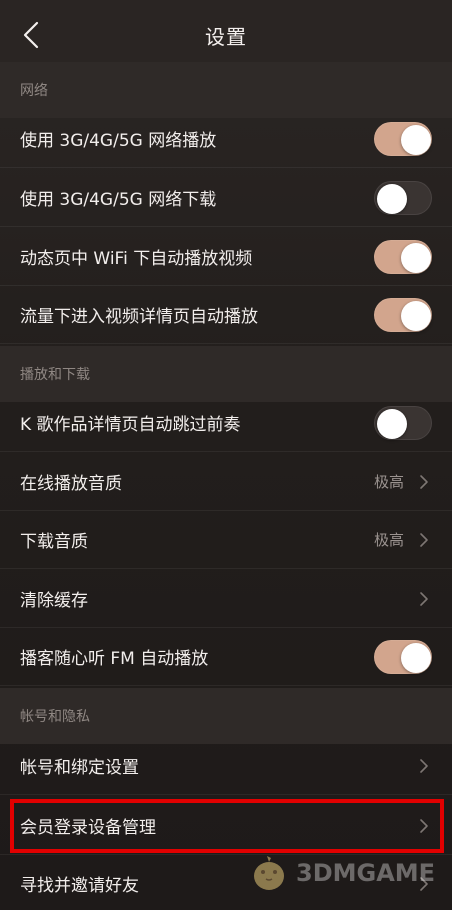 The width and height of the screenshot is (452, 910). What do you see at coordinates (139, 317) in the screenshot?
I see `setting-label: 流量下进入视频详情页自动播放` at bounding box center [139, 317].